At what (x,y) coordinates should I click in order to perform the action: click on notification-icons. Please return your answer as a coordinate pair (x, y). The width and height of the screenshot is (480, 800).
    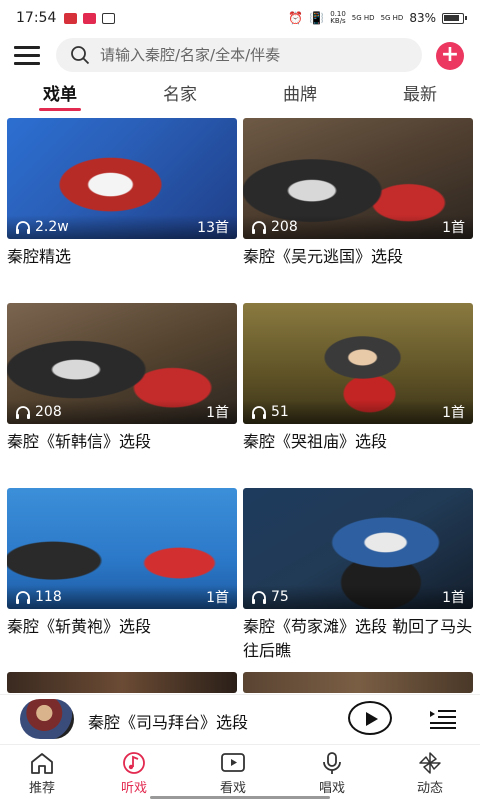
    Looking at the image, I should click on (90, 18).